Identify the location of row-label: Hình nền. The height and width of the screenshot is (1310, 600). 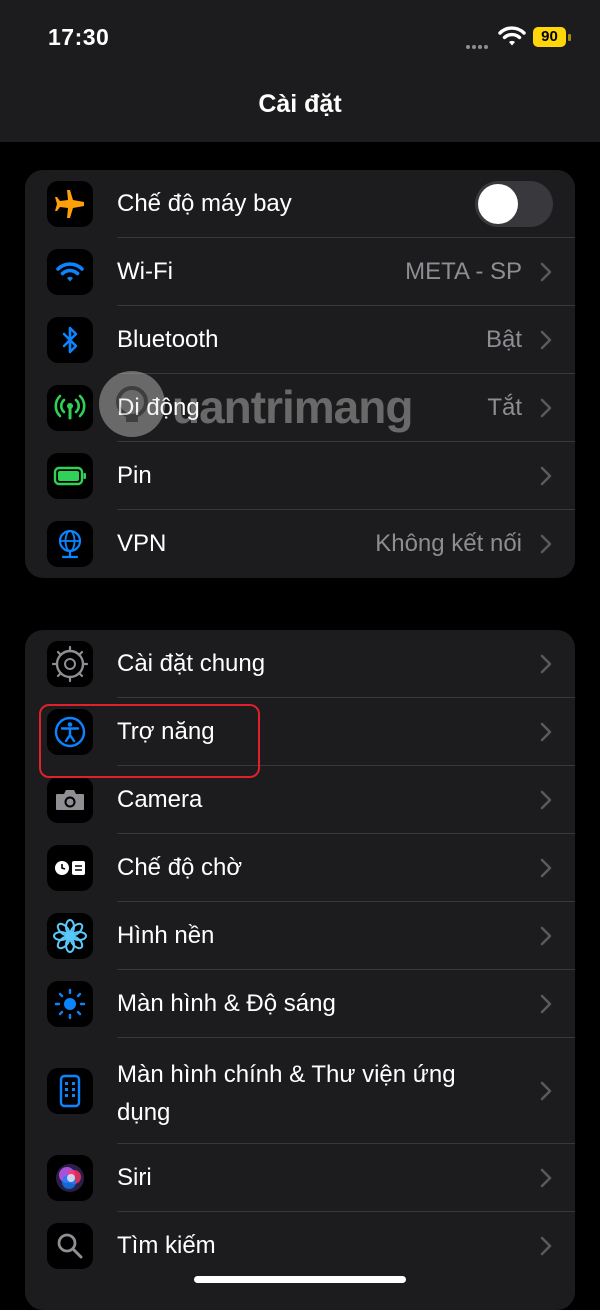
(166, 935).